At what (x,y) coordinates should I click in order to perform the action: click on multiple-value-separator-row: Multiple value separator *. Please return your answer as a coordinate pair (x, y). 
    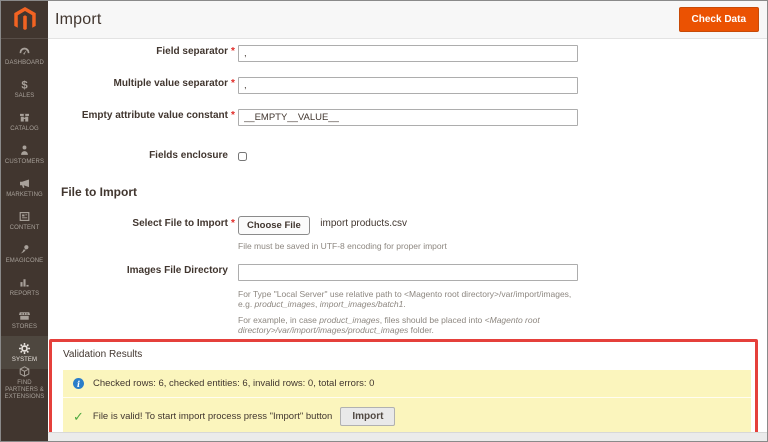
    Looking at the image, I should click on (407, 84).